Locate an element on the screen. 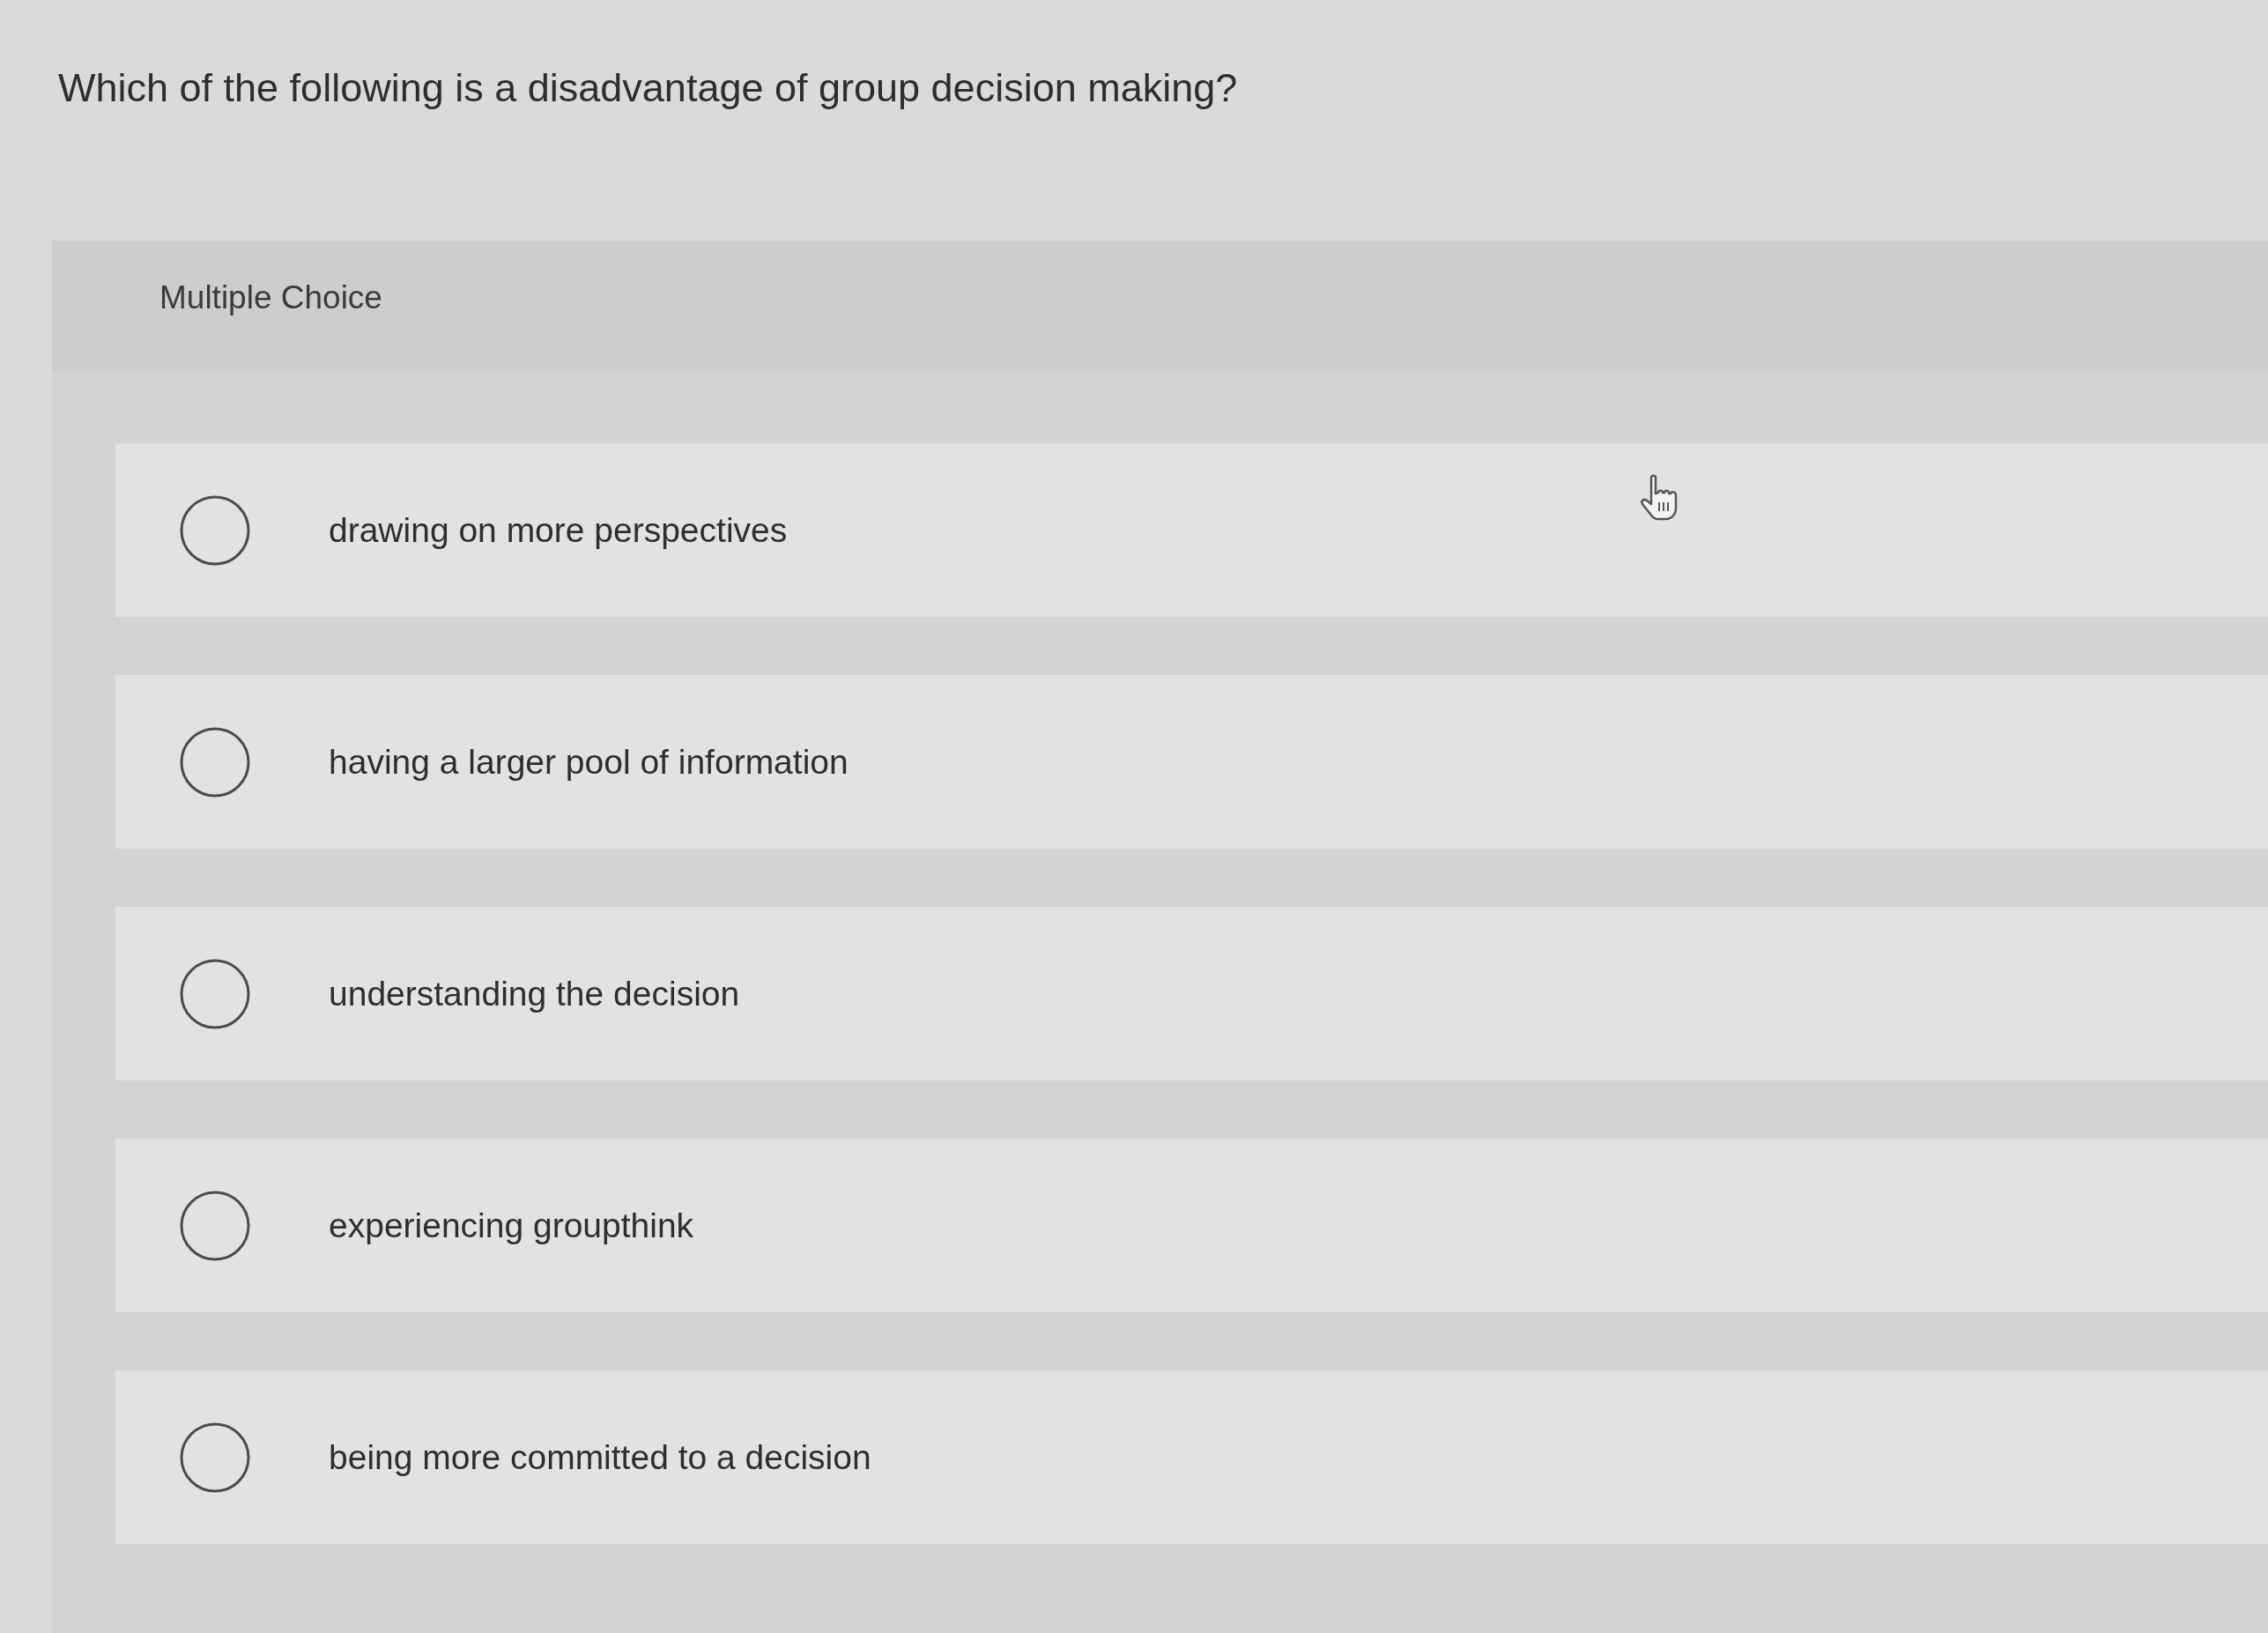  option-label: drawing on more perspectives is located at coordinates (558, 530).